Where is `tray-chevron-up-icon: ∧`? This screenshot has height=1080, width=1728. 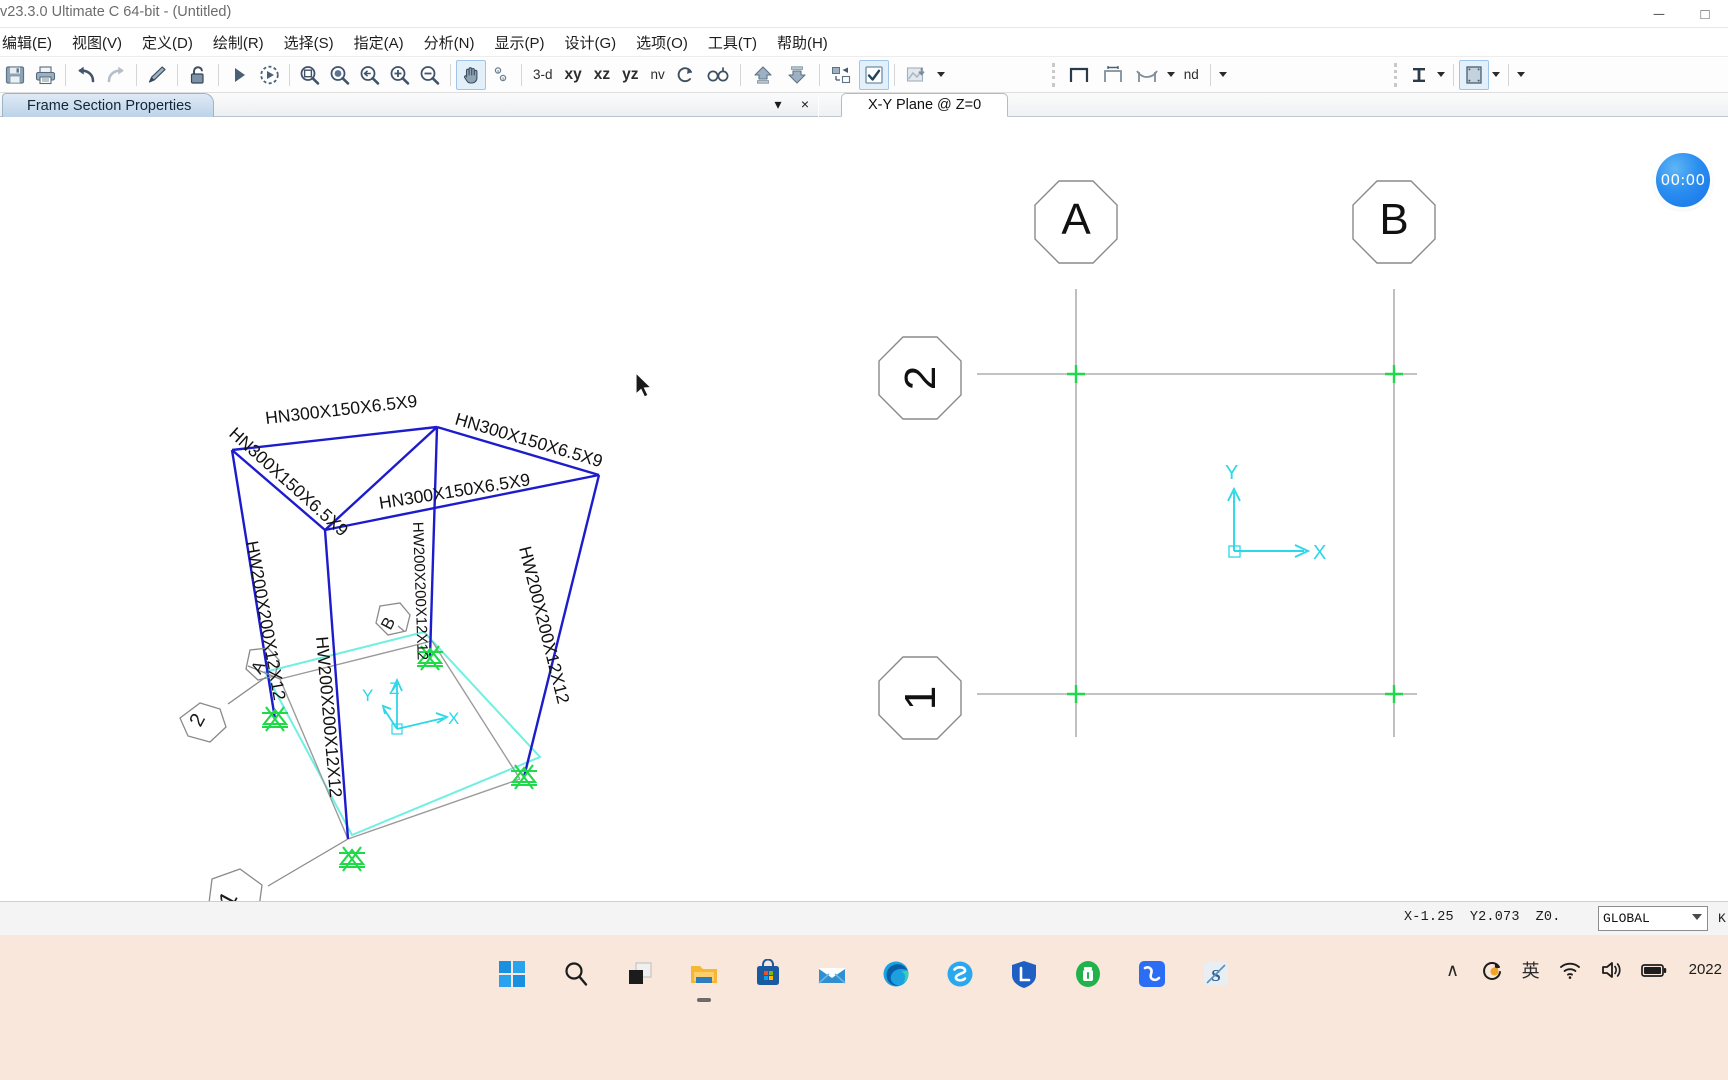 tray-chevron-up-icon: ∧ is located at coordinates (1453, 970).